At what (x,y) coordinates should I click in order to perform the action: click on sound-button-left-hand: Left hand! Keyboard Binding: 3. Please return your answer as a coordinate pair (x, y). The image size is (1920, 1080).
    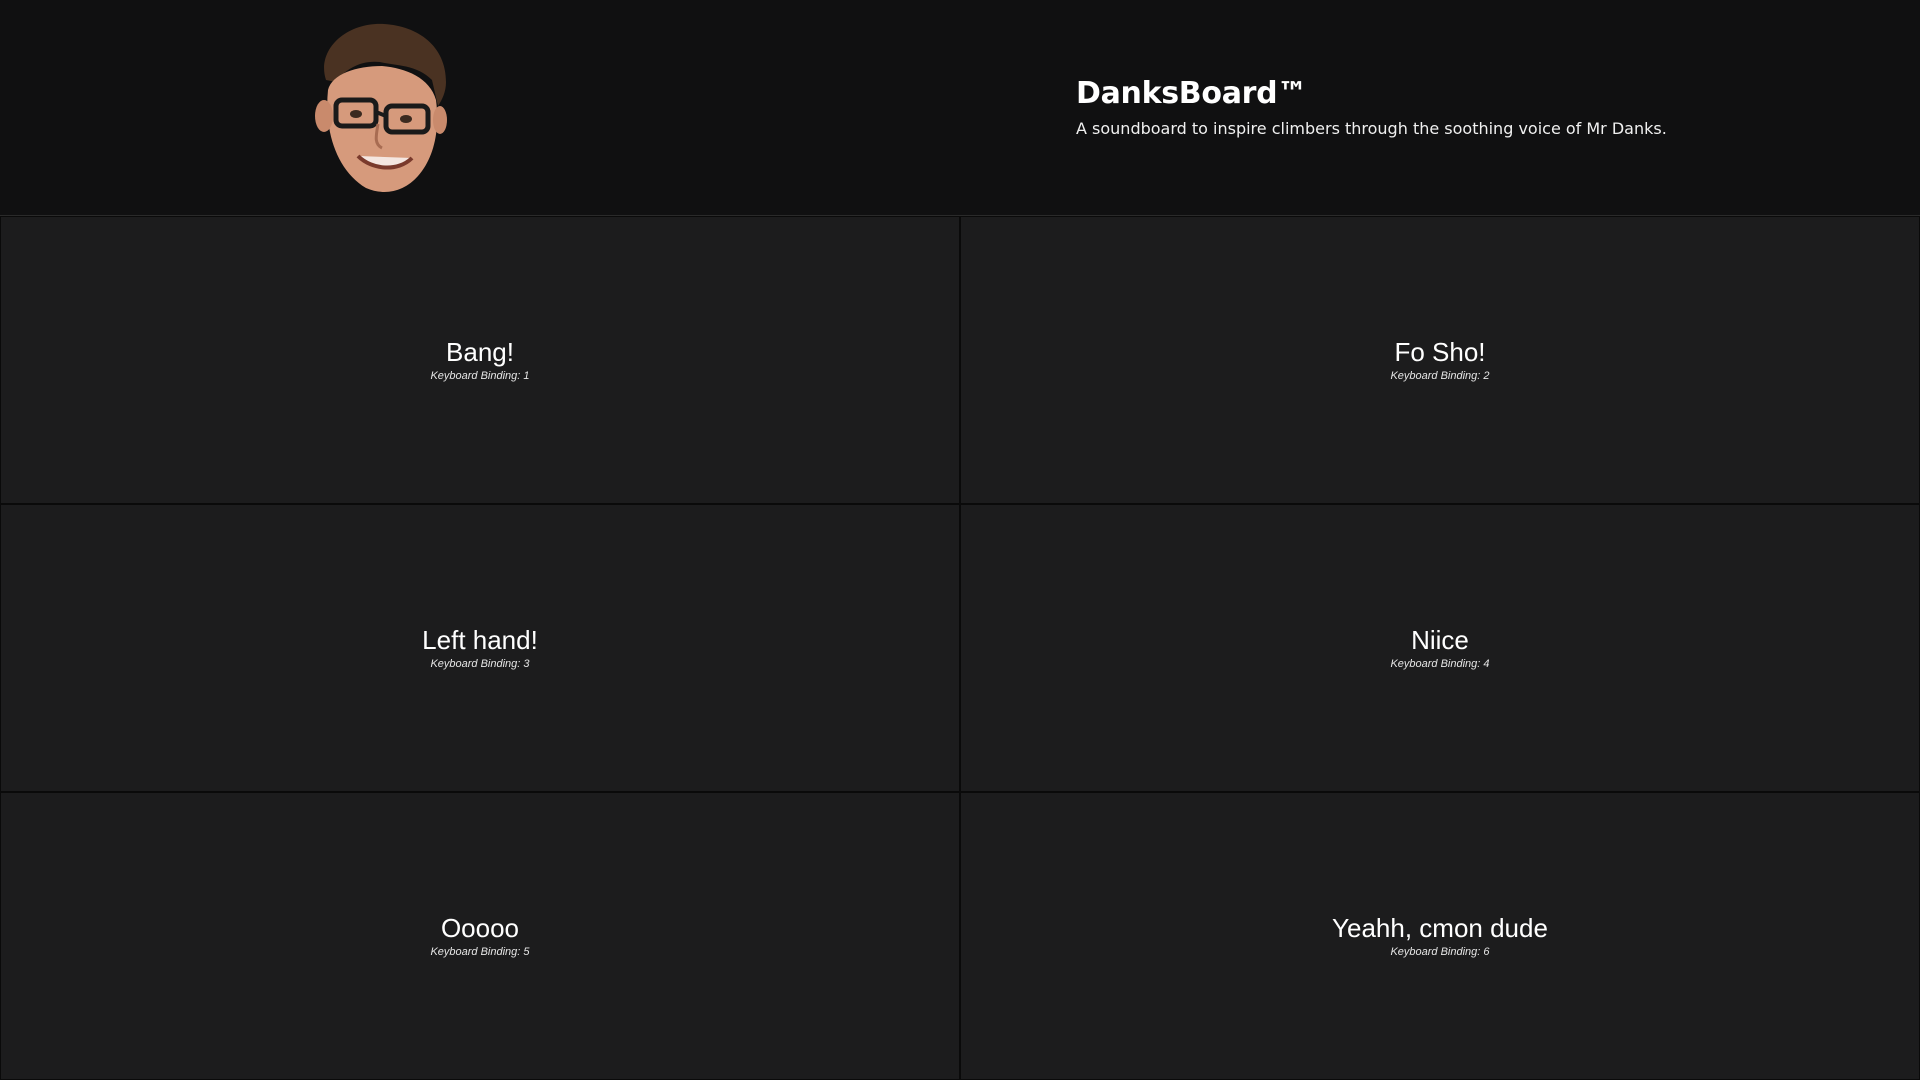
    Looking at the image, I should click on (480, 648).